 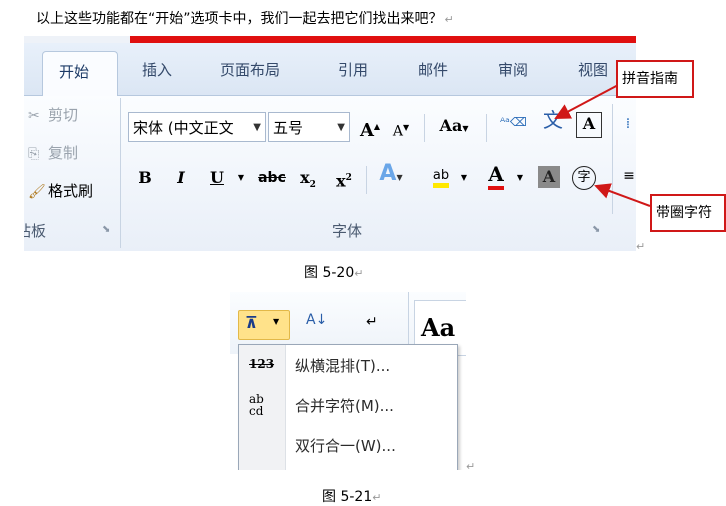 I want to click on figure-caption-1: 图 5-20↵, so click(x=333, y=272).